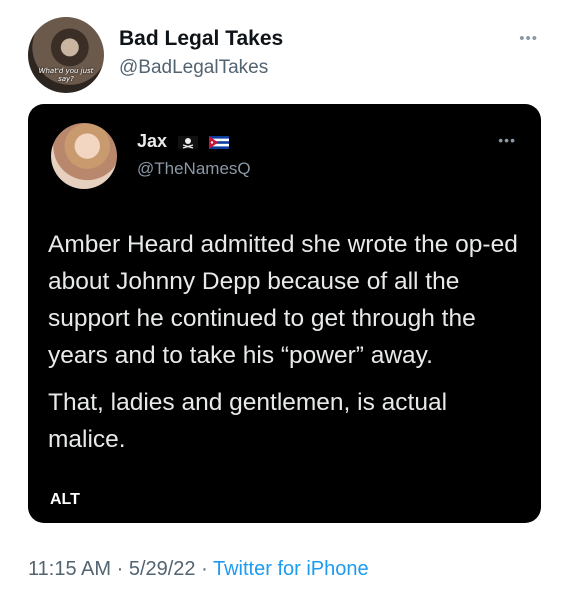 Image resolution: width=568 pixels, height=600 pixels. Describe the element at coordinates (65, 500) in the screenshot. I see `alt-badge: ALT` at that location.